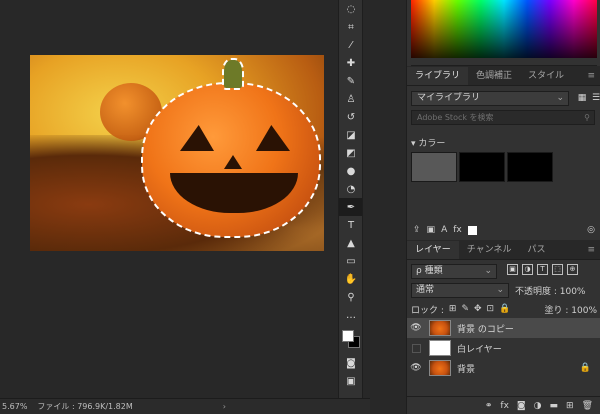 This screenshot has height=414, width=600. What do you see at coordinates (185, 406) in the screenshot?
I see `status-bar: 5.67% ファイル : 796.9K/1.82M ›` at bounding box center [185, 406].